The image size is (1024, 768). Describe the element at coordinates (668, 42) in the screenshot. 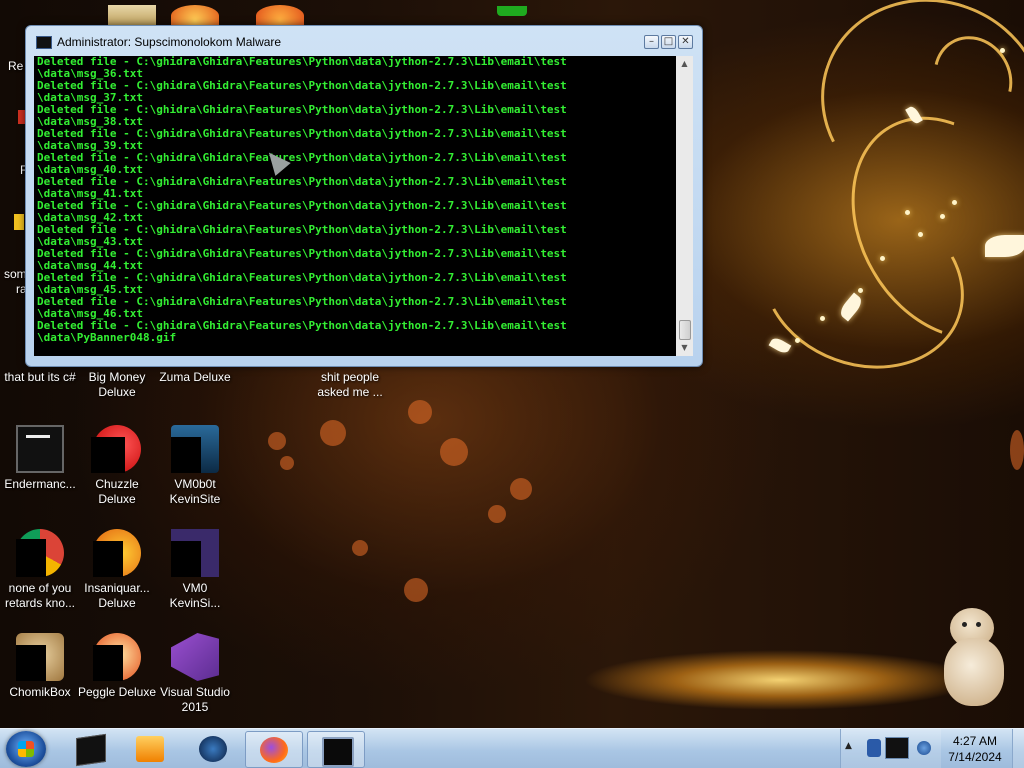

I see `maximize-button: □` at that location.